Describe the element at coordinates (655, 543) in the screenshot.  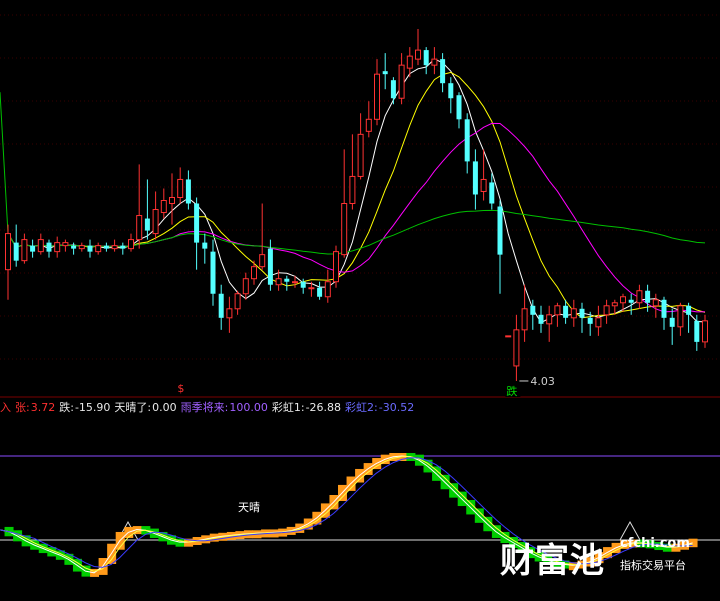
I see `watermark-url: cfchi.com` at that location.